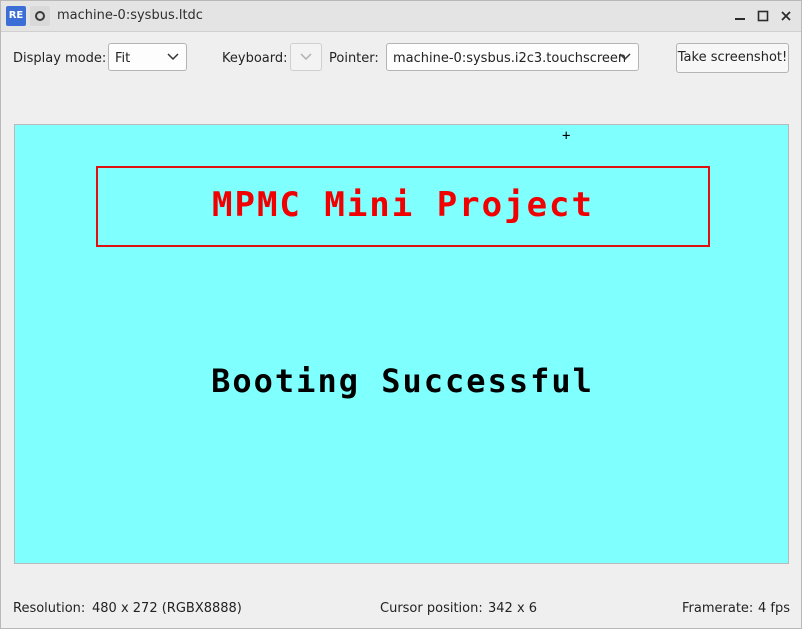 The height and width of the screenshot is (629, 802). I want to click on maximize-icon, so click(763, 16).